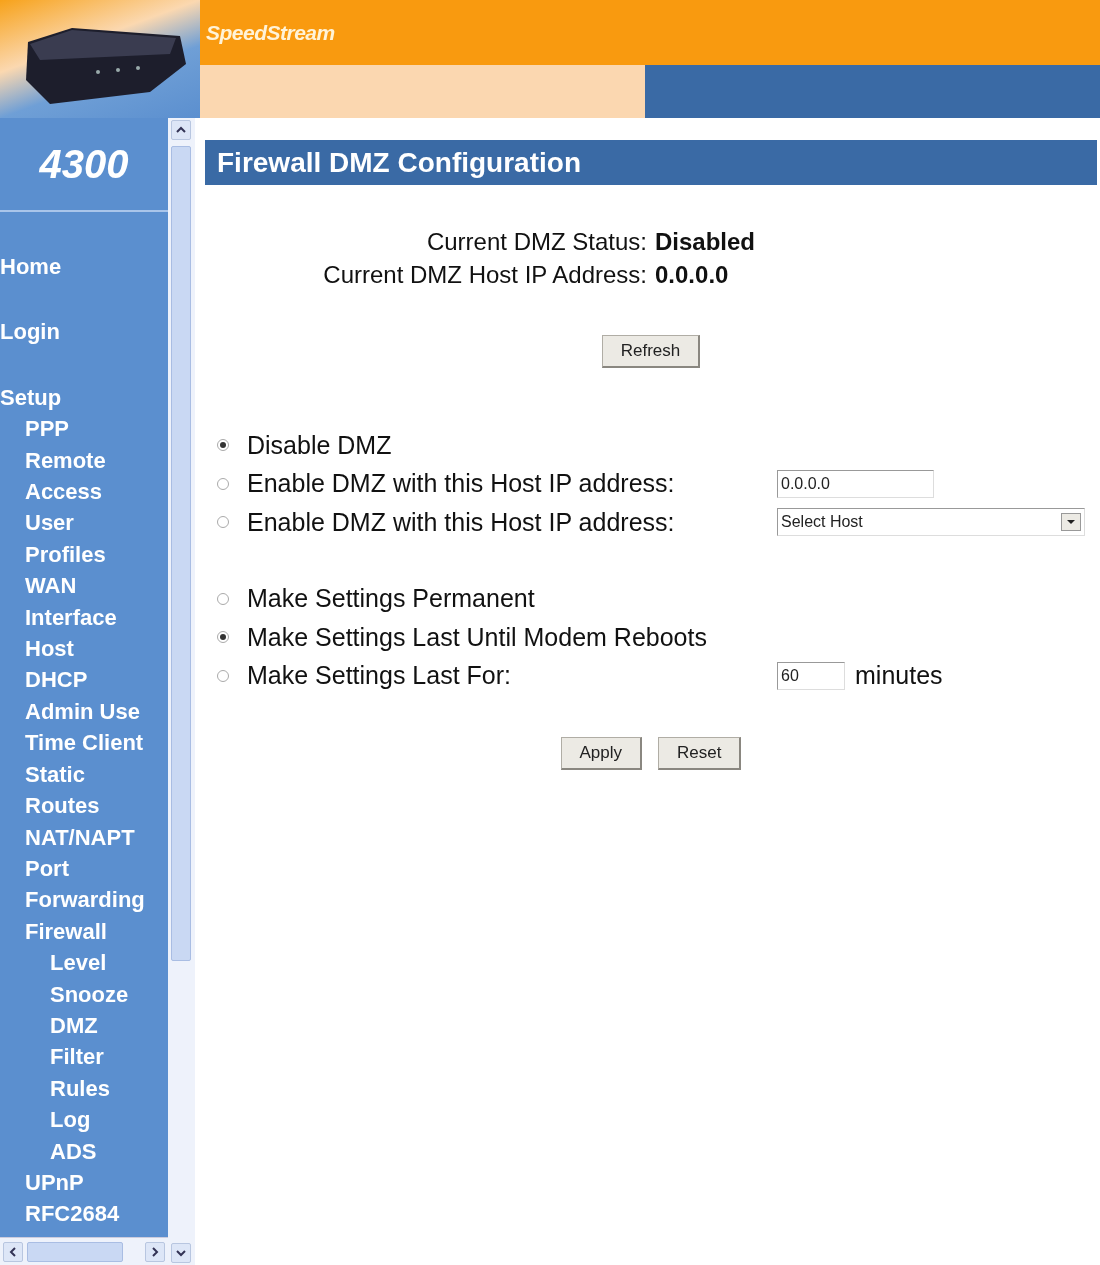 The width and height of the screenshot is (1100, 1265). Describe the element at coordinates (320, 445) in the screenshot. I see `option-label: Disable DMZ` at that location.